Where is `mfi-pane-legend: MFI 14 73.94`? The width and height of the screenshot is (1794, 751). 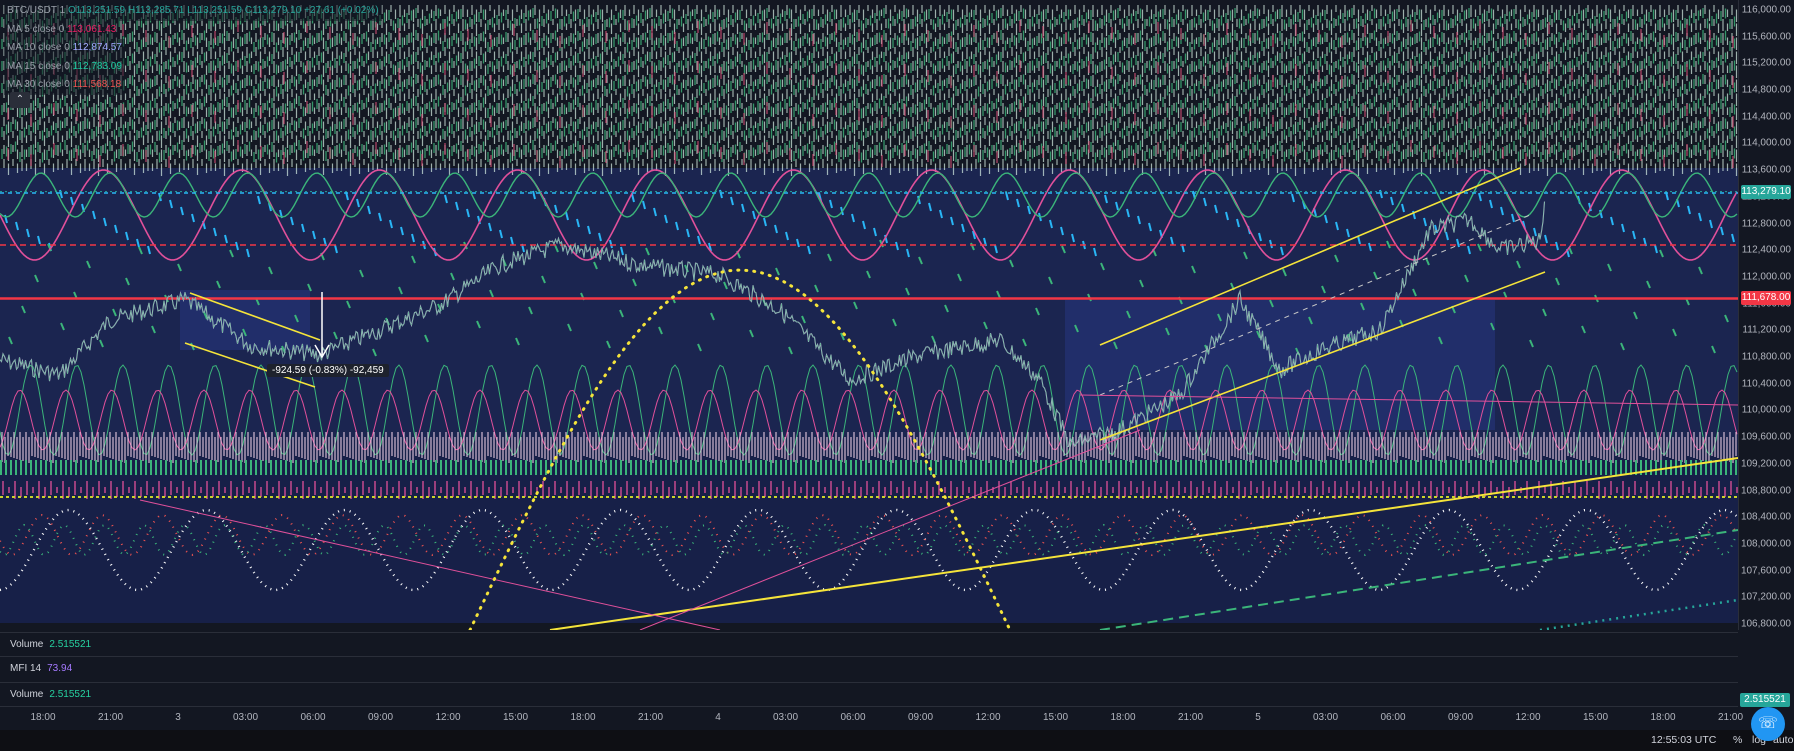
mfi-pane-legend: MFI 14 73.94 is located at coordinates (41, 668).